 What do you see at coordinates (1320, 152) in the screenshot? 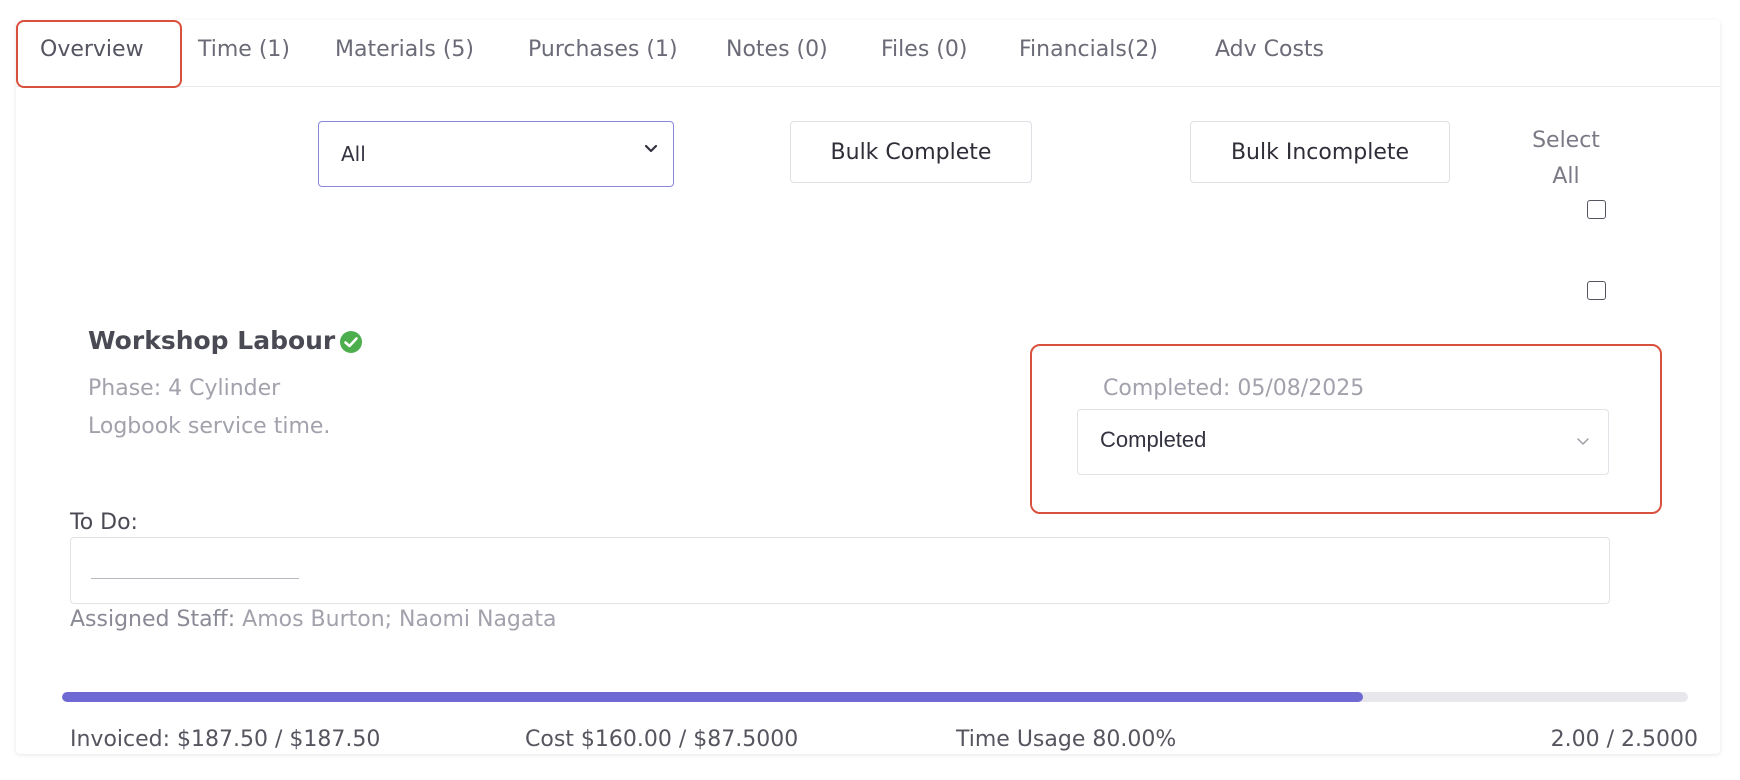
I see `bulk-incomplete-button: Bulk Incomplete` at bounding box center [1320, 152].